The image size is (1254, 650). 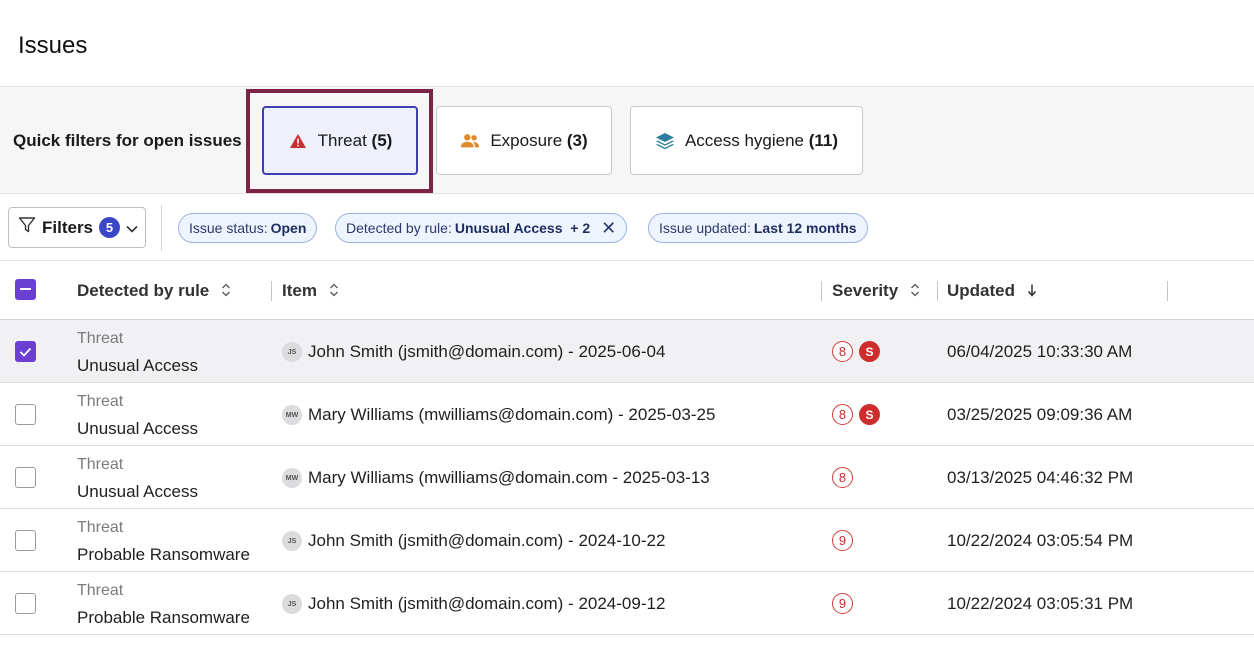 I want to click on column-label: Item, so click(x=299, y=290).